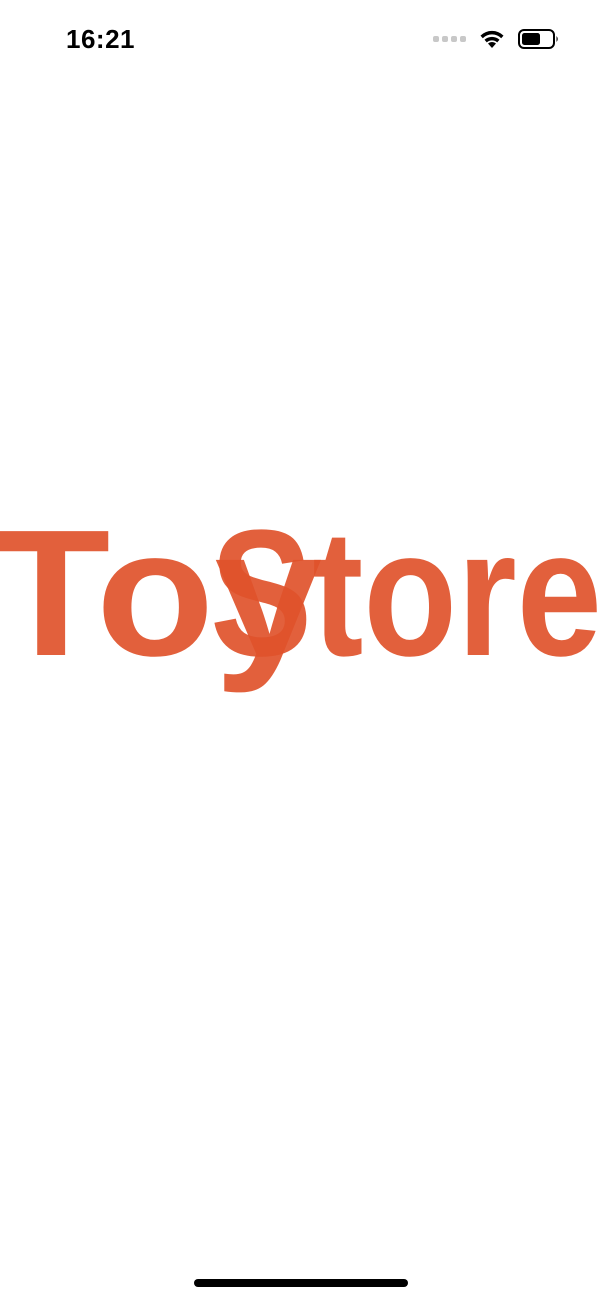  What do you see at coordinates (301, 1283) in the screenshot?
I see `home-indicator` at bounding box center [301, 1283].